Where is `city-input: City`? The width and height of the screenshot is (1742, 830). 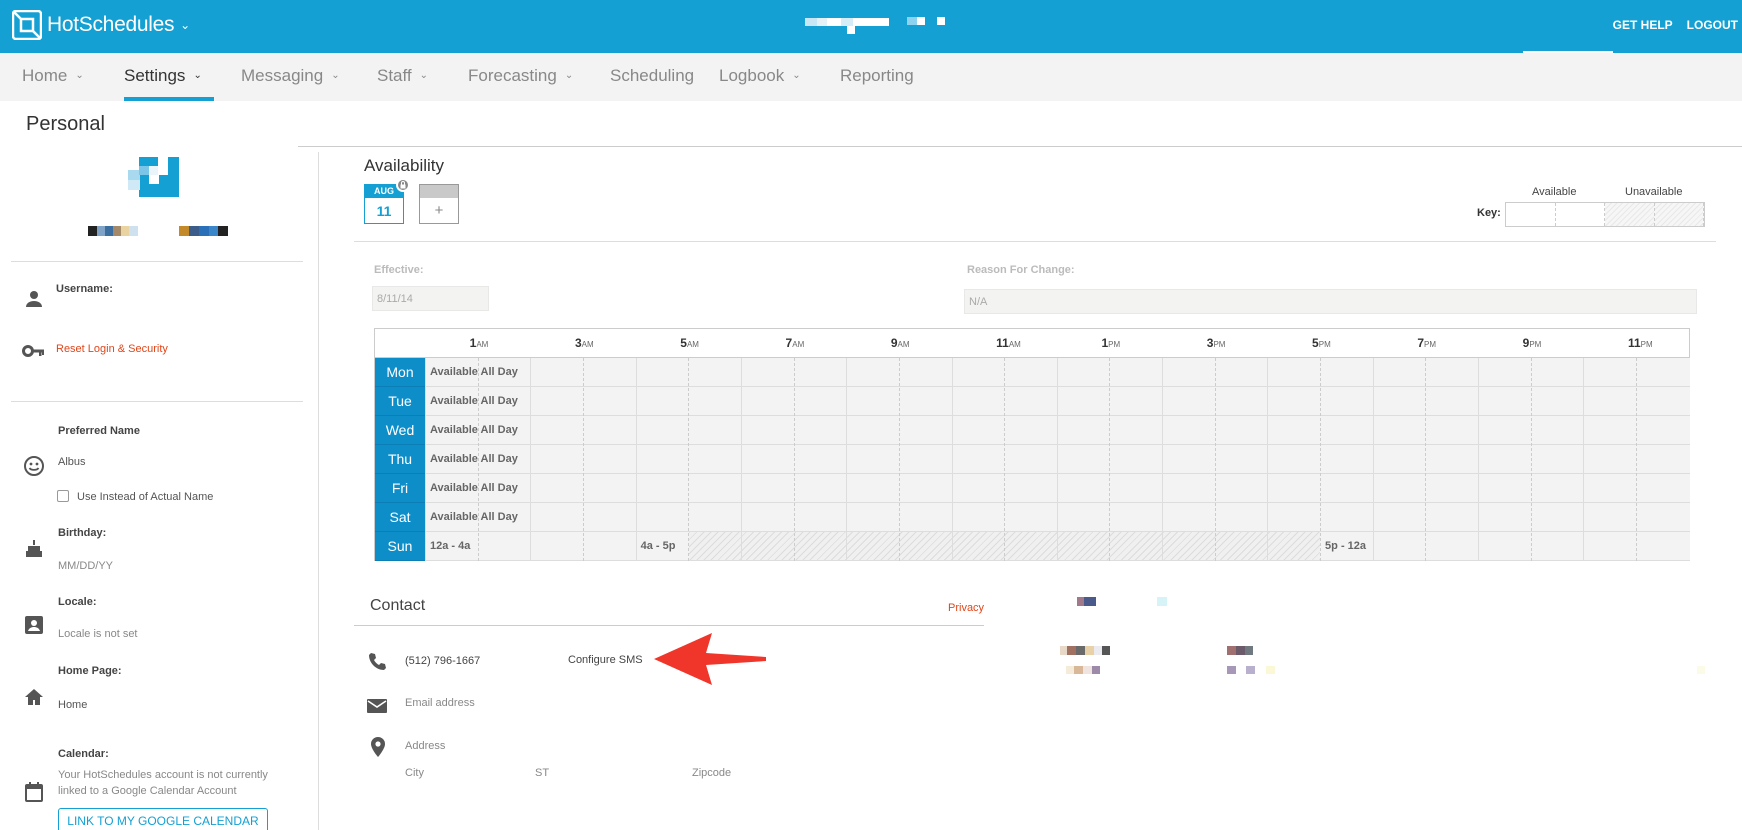
city-input: City is located at coordinates (414, 773).